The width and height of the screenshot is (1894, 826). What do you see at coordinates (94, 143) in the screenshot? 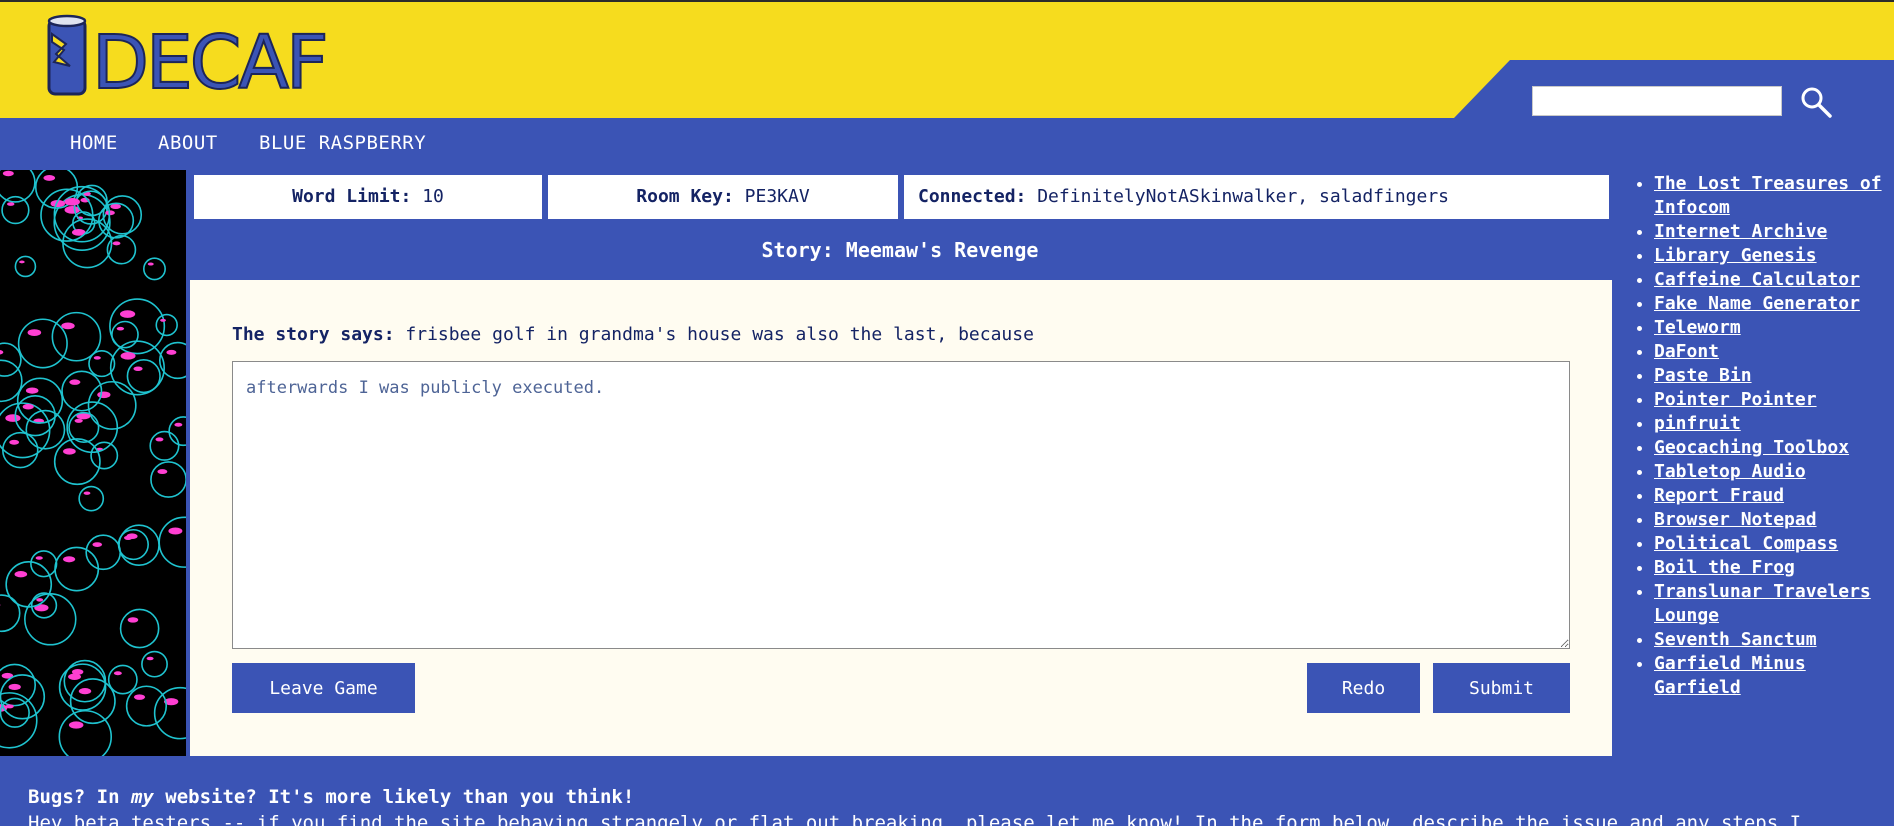
I see `nav-home: HOME` at bounding box center [94, 143].